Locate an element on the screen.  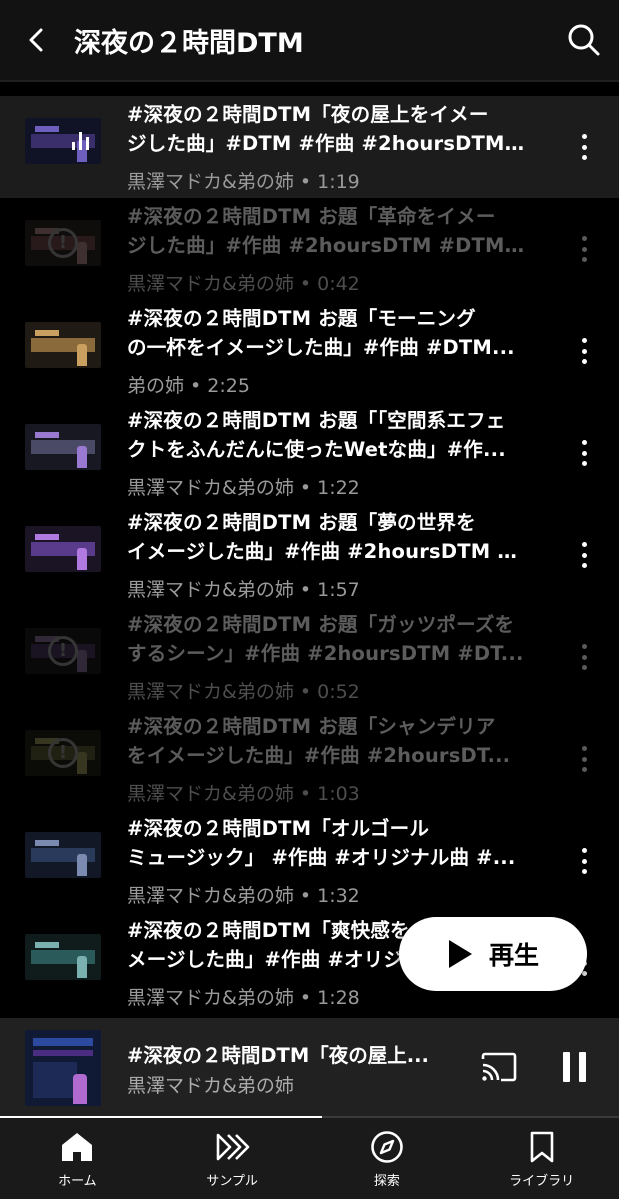
page-title: 深夜の２時間DTM is located at coordinates (189, 43).